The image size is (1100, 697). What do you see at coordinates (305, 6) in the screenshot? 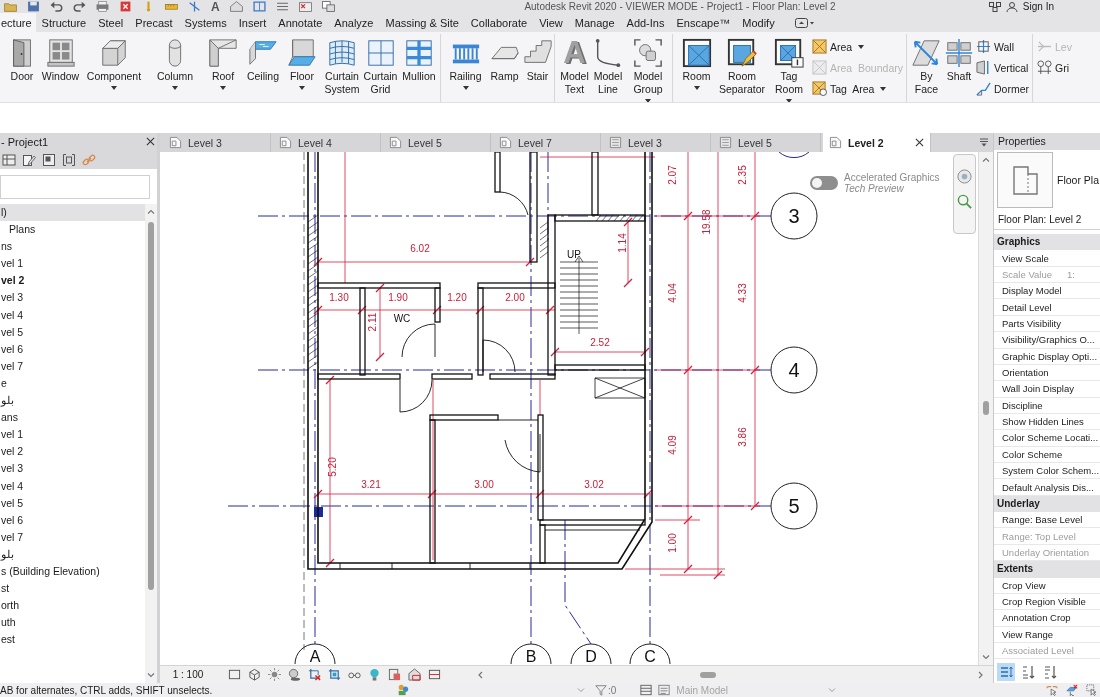
I see `window-x-icon` at bounding box center [305, 6].